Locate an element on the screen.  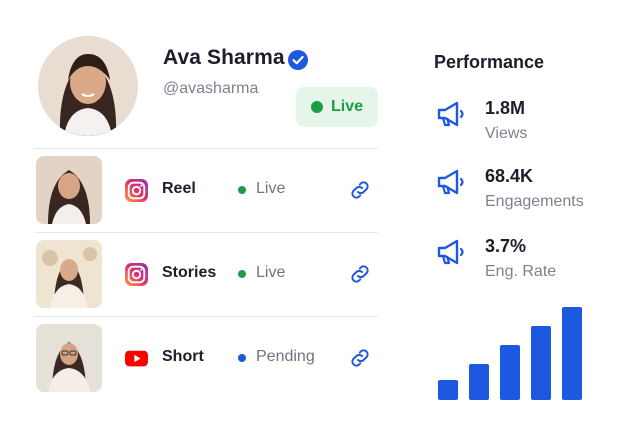
performance-bar-chart is located at coordinates (510, 353).